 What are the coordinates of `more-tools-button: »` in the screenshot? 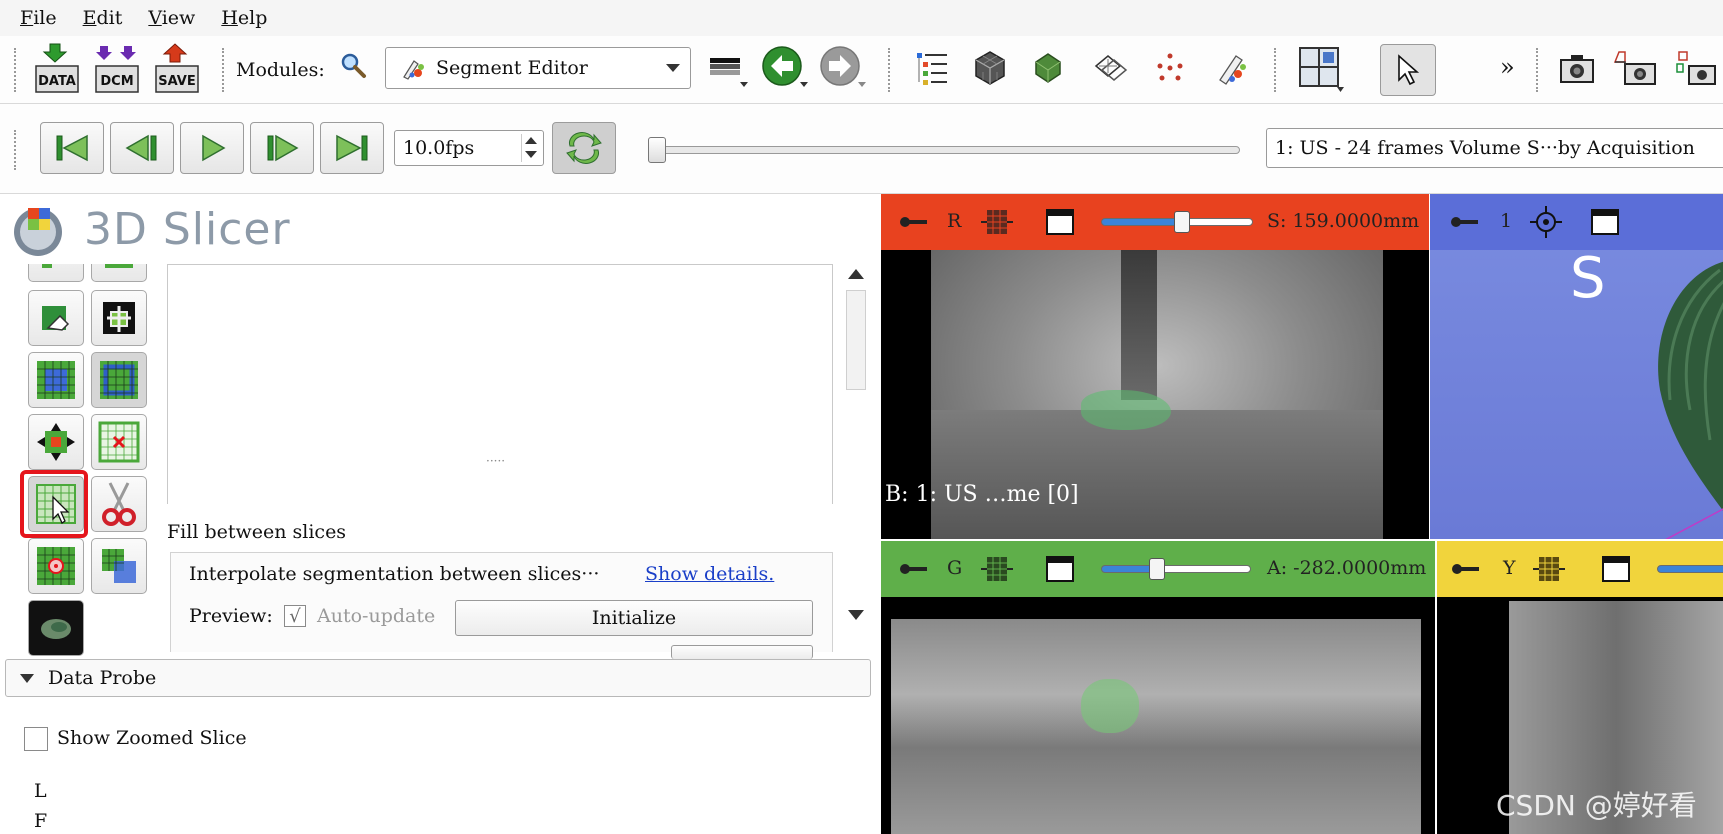 It's located at (1507, 67).